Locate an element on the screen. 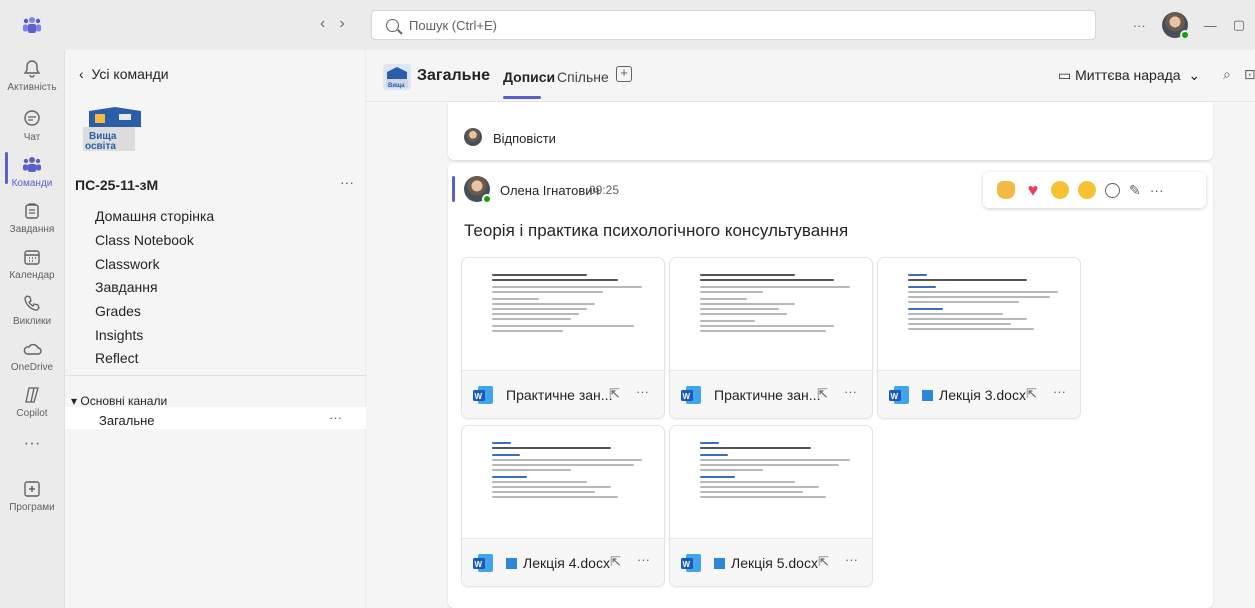  reaction-bar: ♥ ✎ ··· is located at coordinates (1094, 190).